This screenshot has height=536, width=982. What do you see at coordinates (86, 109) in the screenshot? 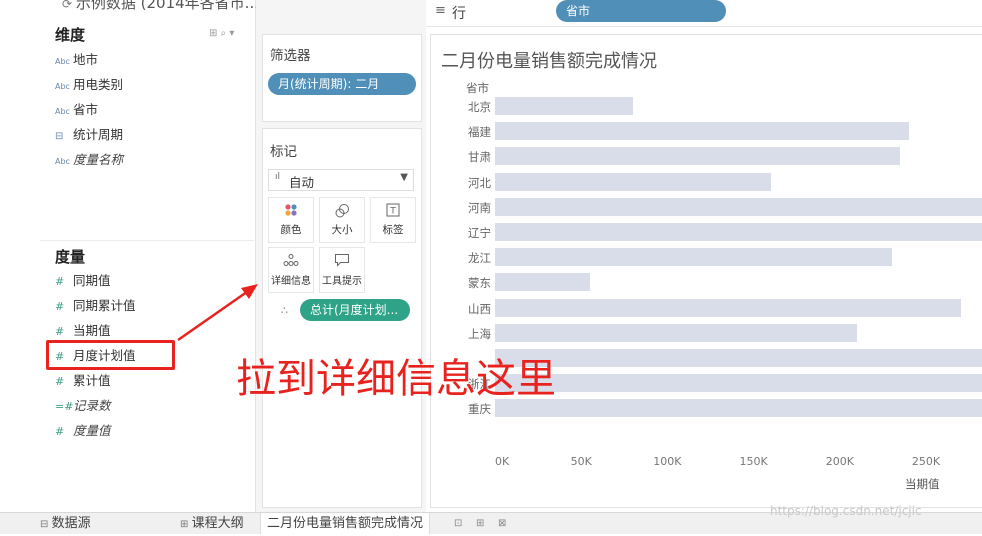
I see `field-label: 省市` at bounding box center [86, 109].